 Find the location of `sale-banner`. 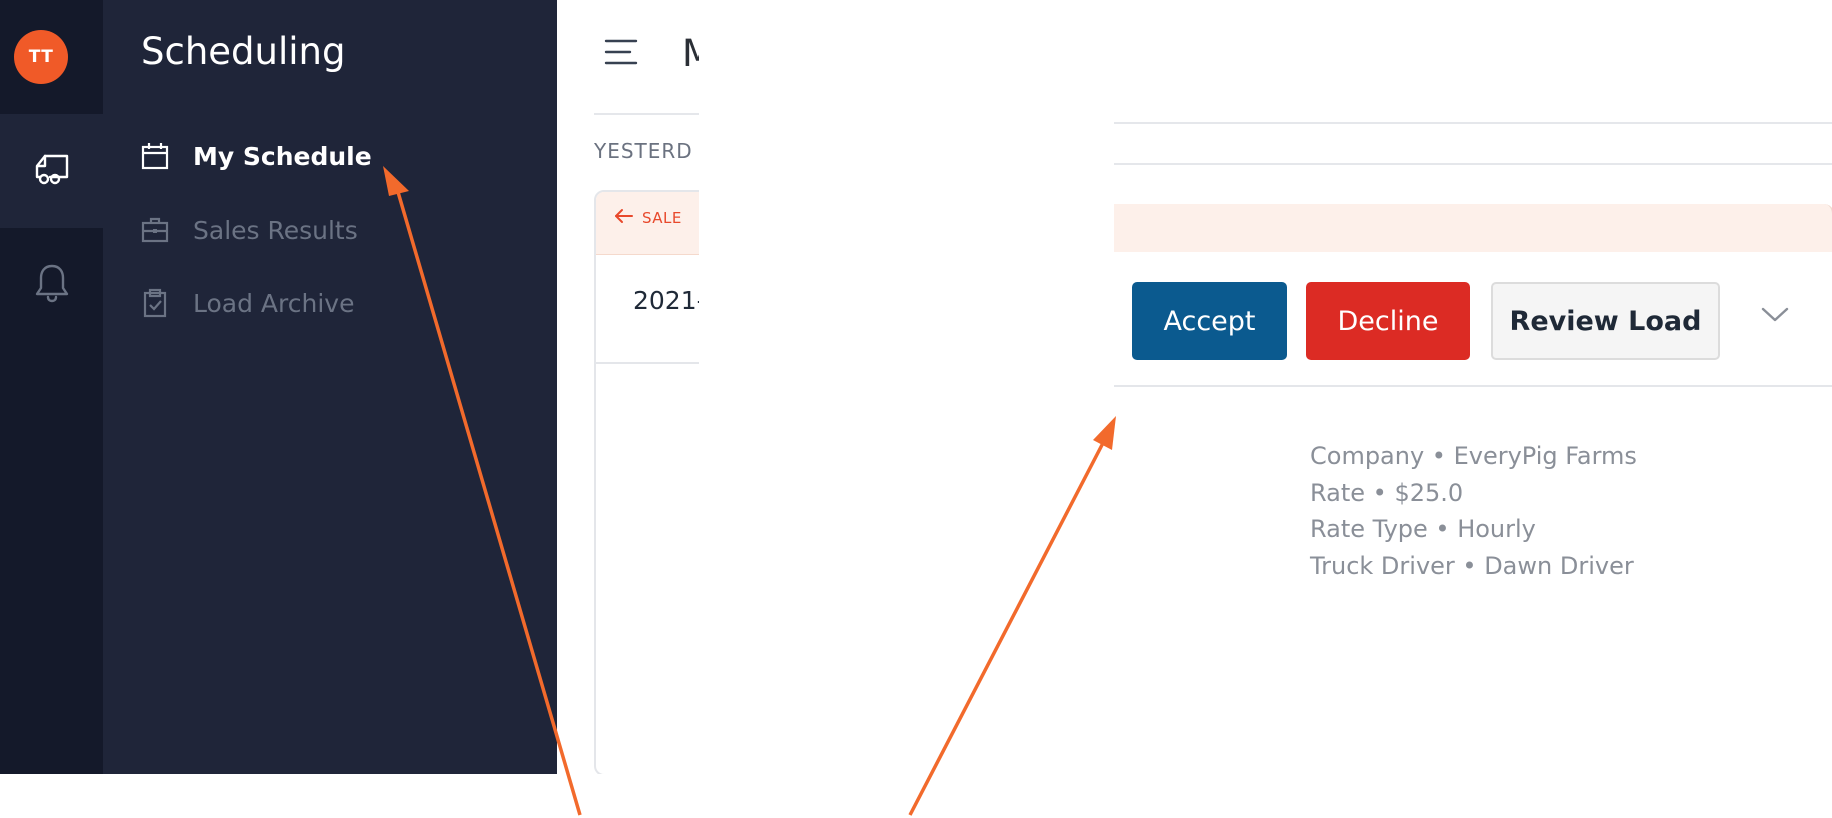

sale-banner is located at coordinates (1473, 228).